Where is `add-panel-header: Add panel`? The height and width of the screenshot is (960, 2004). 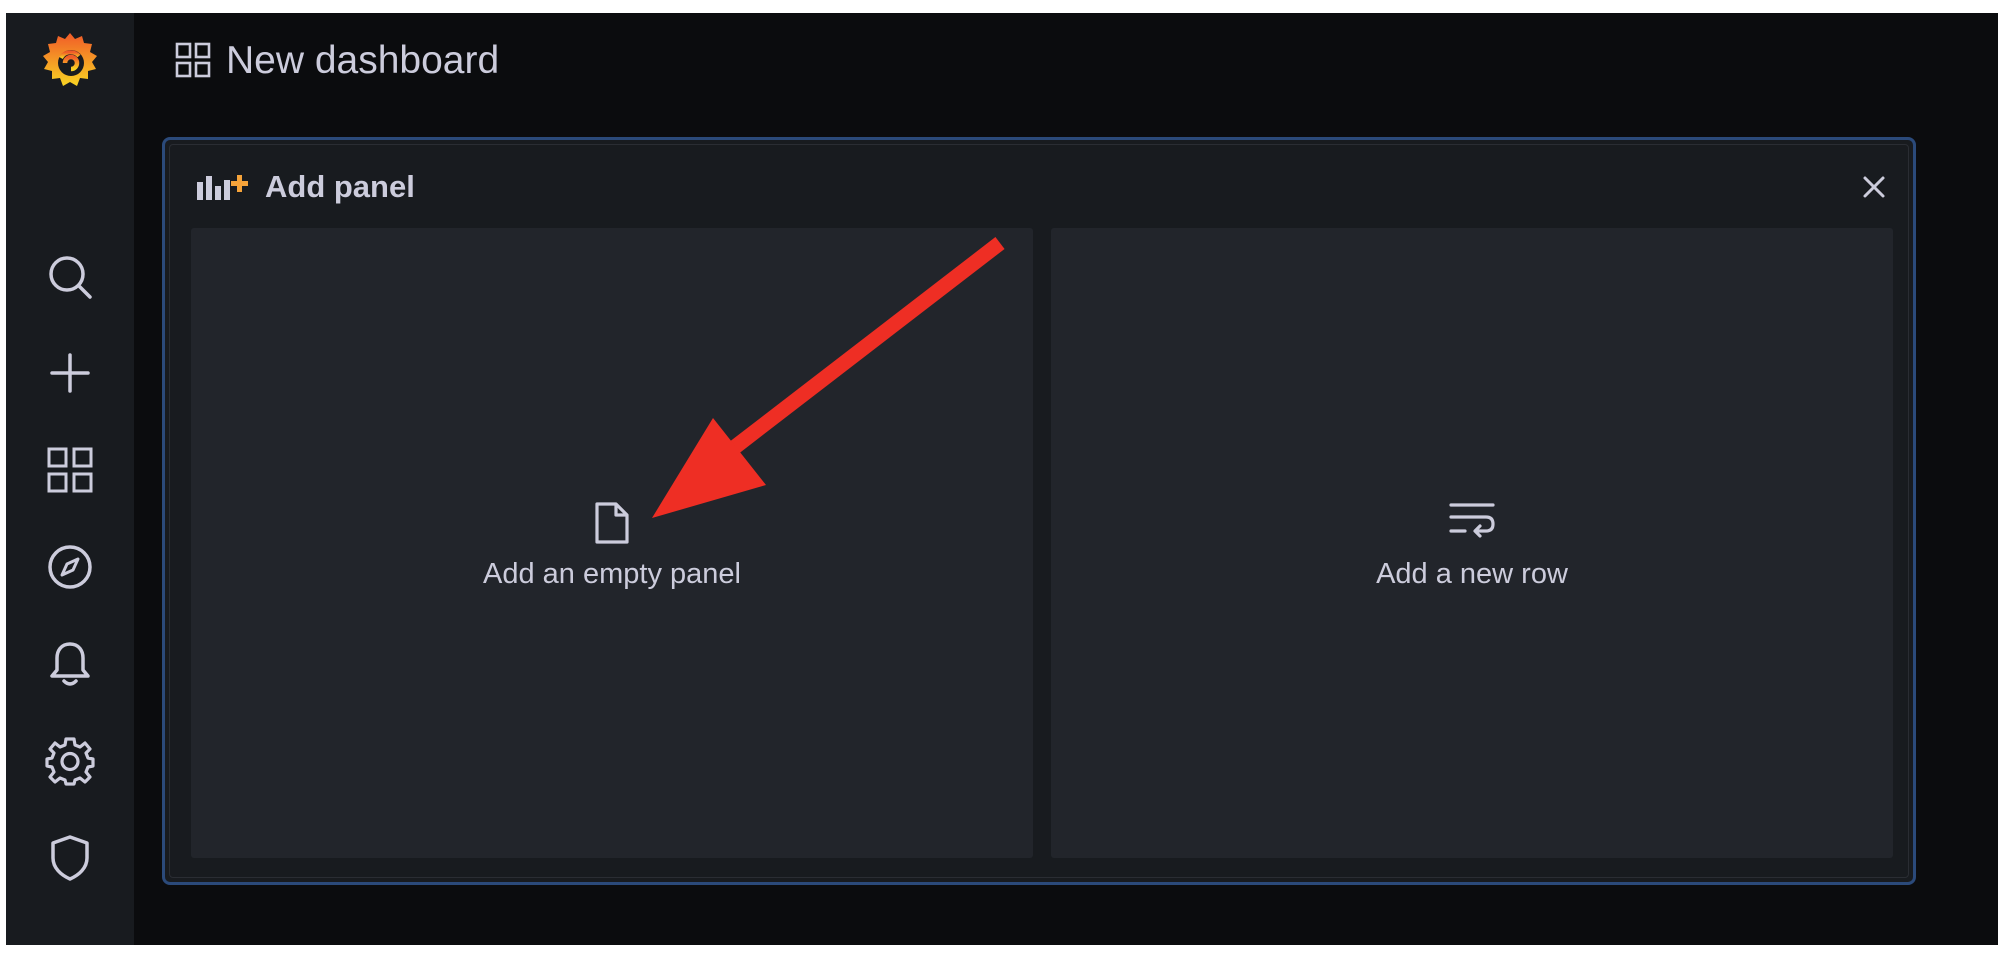
add-panel-header: Add panel is located at coordinates (1039, 185).